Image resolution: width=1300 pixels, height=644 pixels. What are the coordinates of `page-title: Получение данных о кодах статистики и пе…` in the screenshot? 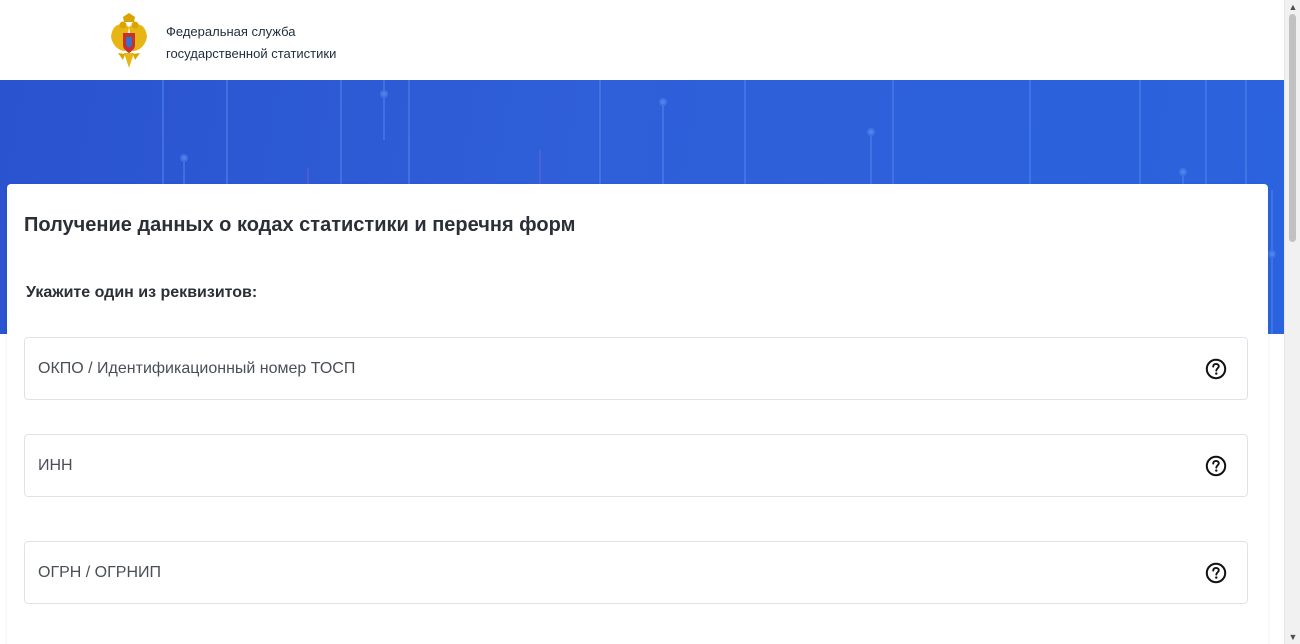 It's located at (300, 225).